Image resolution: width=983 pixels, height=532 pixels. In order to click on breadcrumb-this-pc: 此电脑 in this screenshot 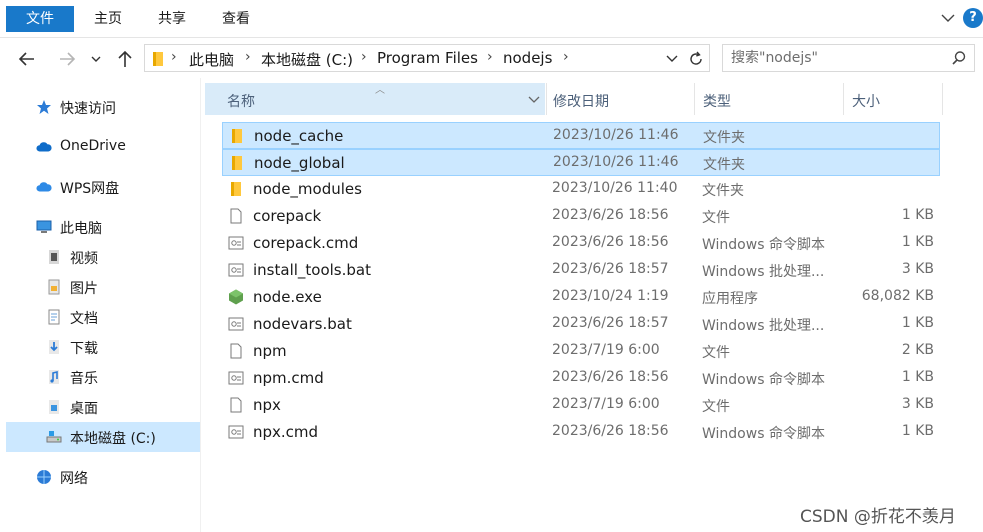, I will do `click(211, 59)`.